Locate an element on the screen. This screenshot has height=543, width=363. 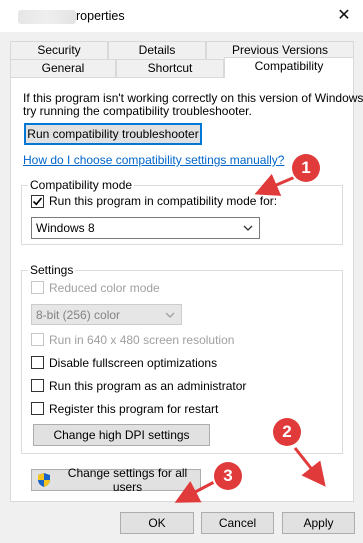
annotation-badge-3: 3 is located at coordinates (228, 476).